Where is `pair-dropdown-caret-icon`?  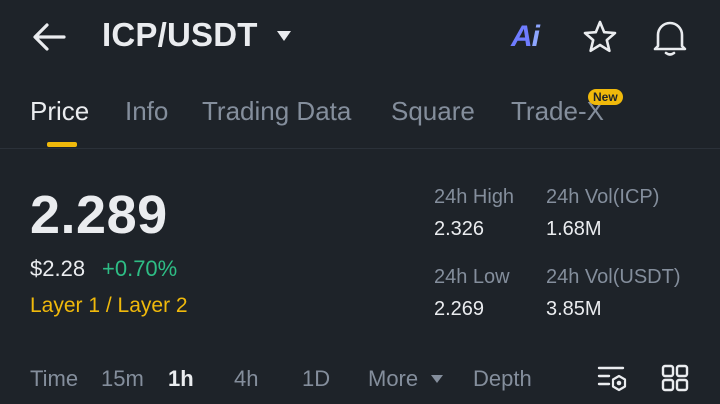 pair-dropdown-caret-icon is located at coordinates (284, 36).